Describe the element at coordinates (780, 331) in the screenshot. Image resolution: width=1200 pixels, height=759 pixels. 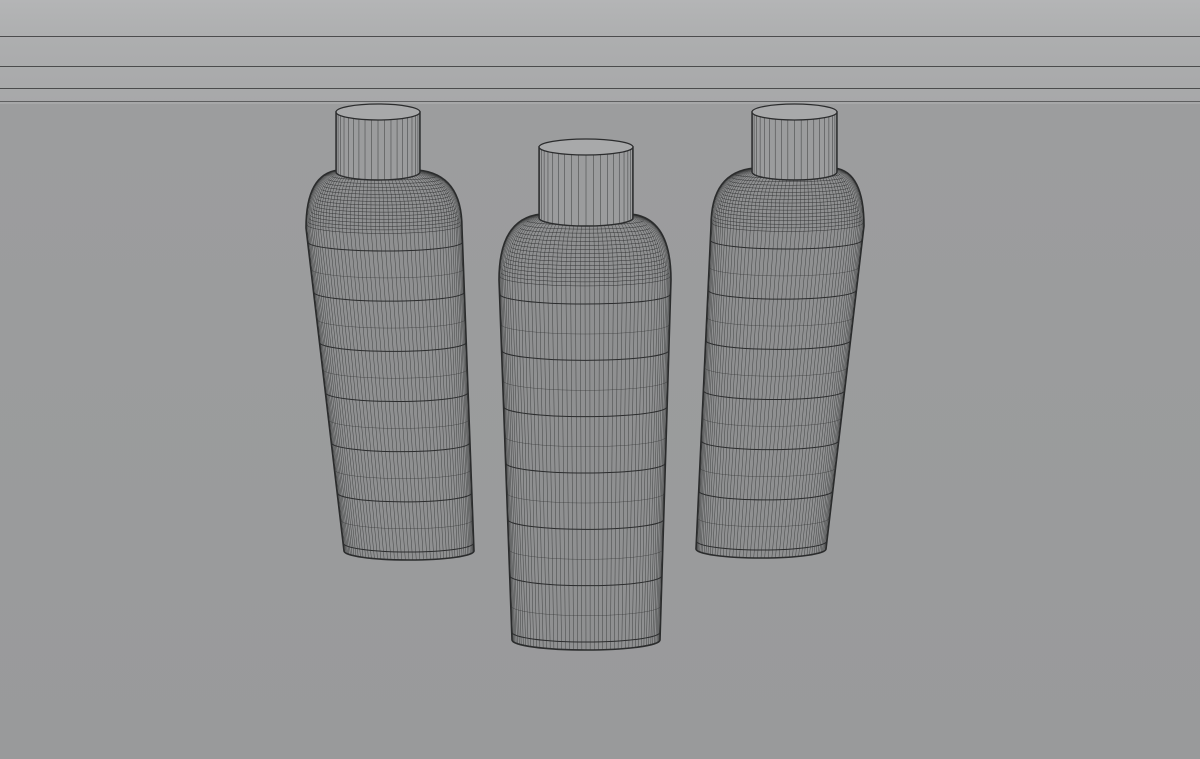
I see `bottle-right` at that location.